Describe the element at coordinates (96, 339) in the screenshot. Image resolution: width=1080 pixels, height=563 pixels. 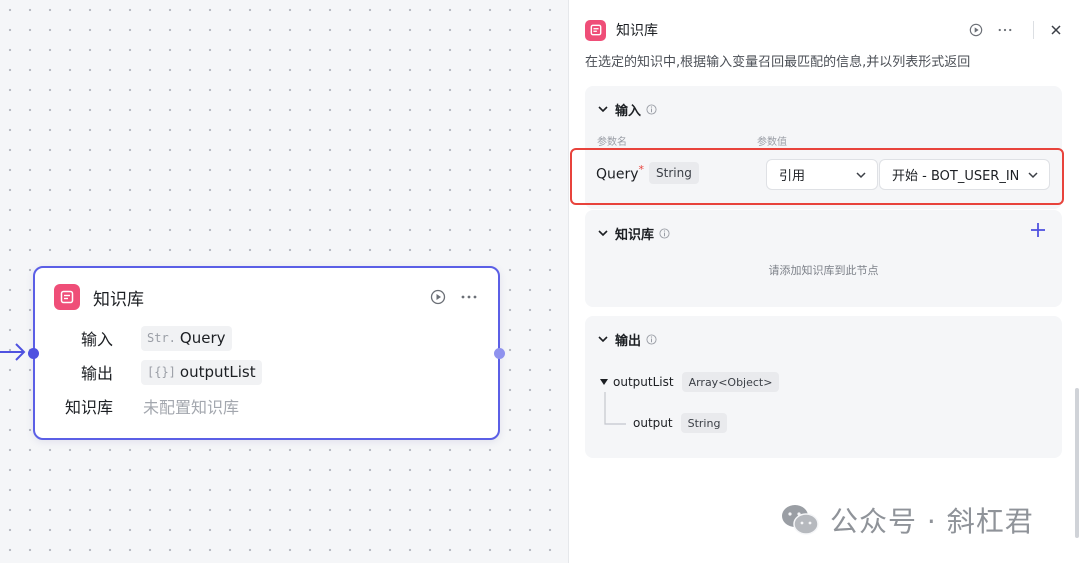
I see `input-label: 输入` at that location.